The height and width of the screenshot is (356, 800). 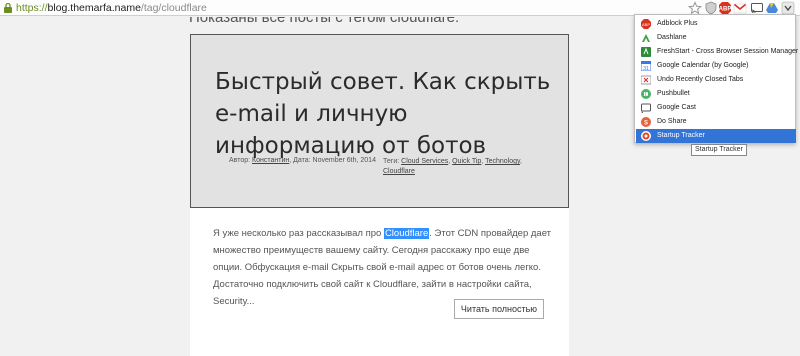 What do you see at coordinates (740, 8) in the screenshot?
I see `gmail-icon` at bounding box center [740, 8].